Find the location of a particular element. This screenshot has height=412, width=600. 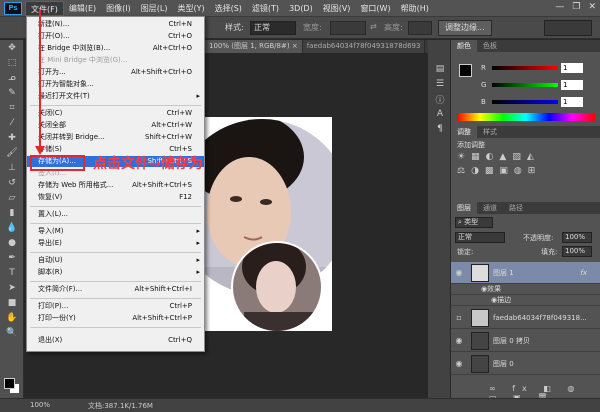

annotation-highlight-box is located at coordinates (57, 163).